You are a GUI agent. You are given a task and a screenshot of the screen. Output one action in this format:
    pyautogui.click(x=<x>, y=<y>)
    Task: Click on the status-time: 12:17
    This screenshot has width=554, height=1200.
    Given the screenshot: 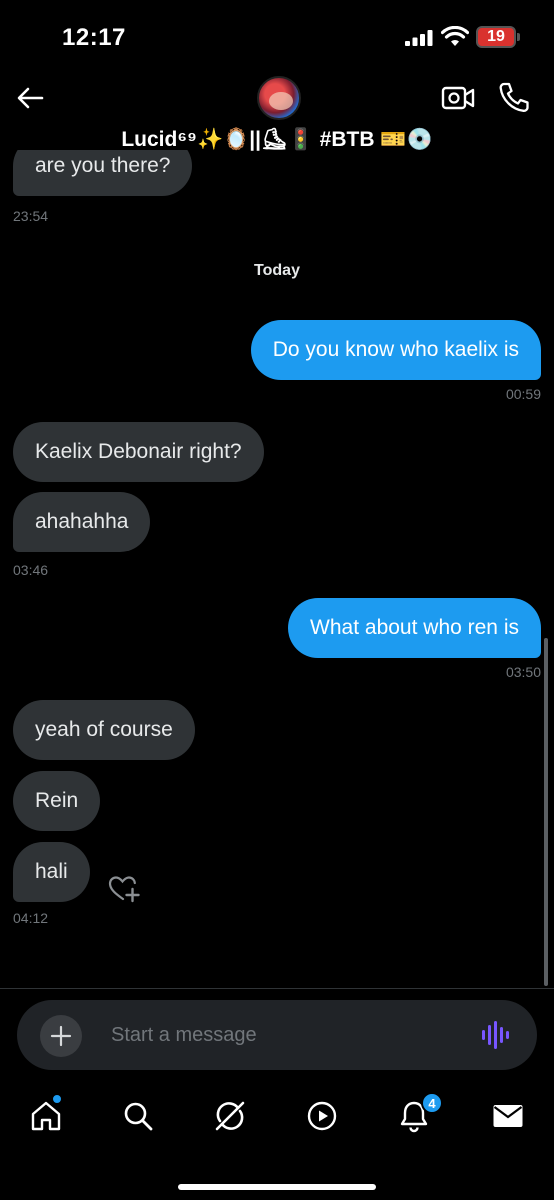 What is the action you would take?
    pyautogui.click(x=94, y=37)
    